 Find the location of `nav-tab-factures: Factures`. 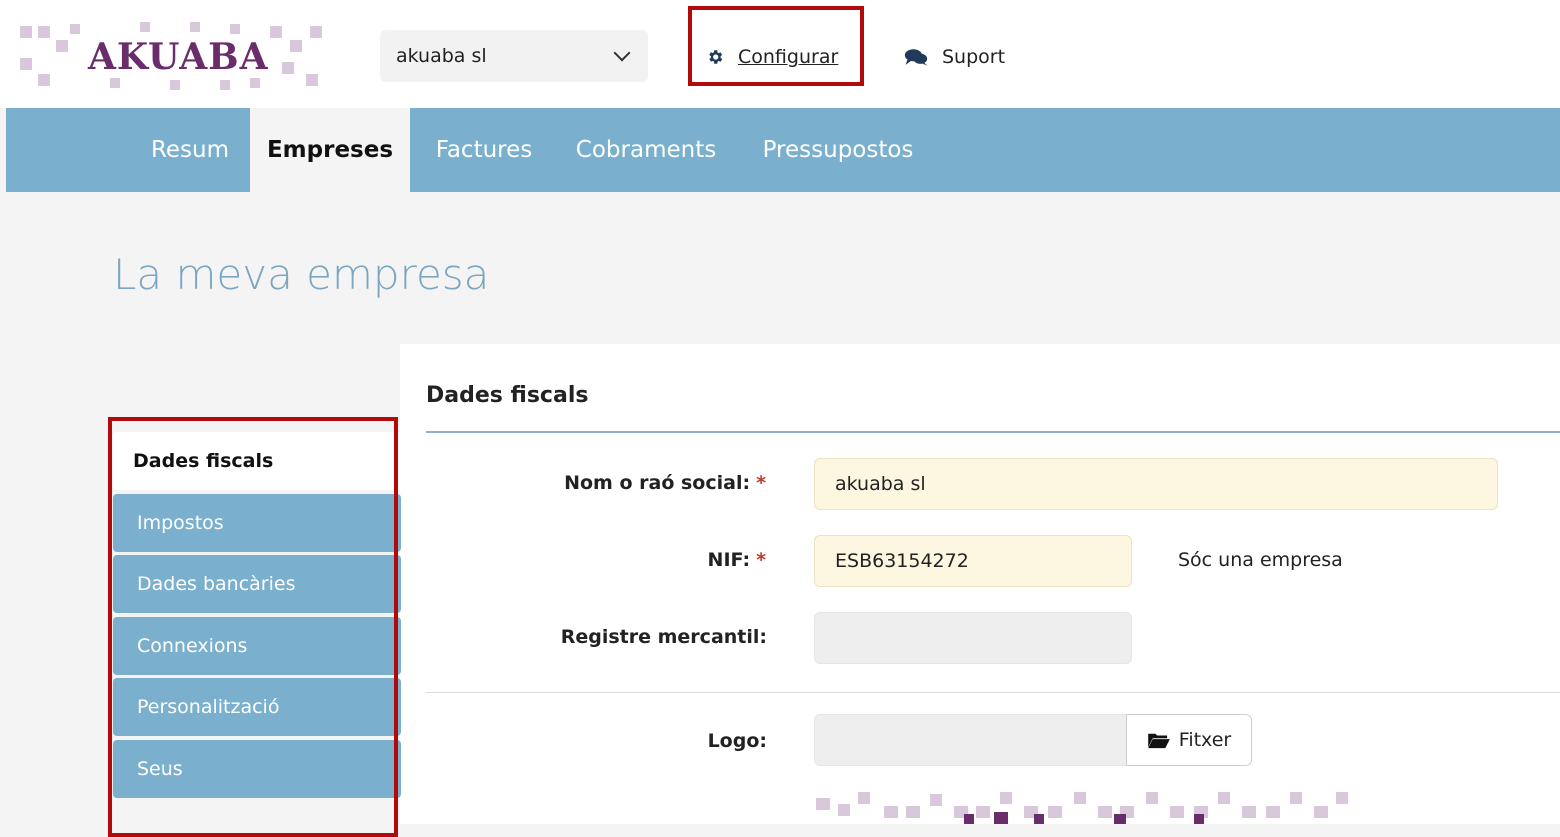

nav-tab-factures: Factures is located at coordinates (484, 150).